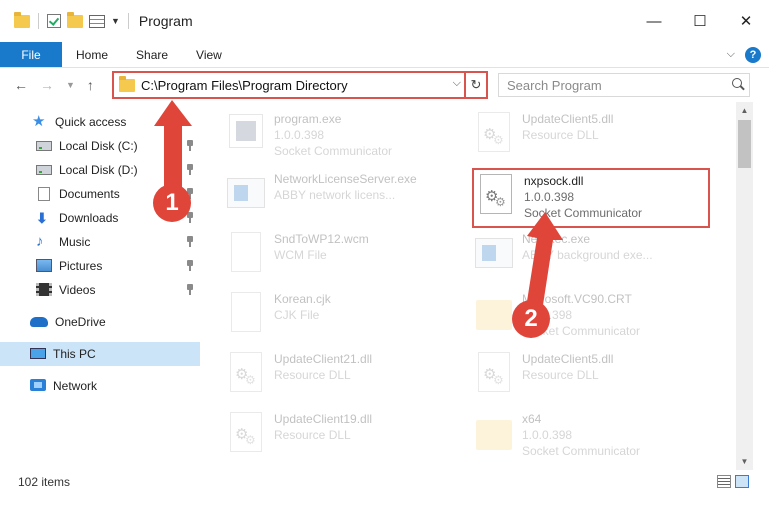  What do you see at coordinates (531, 319) in the screenshot?
I see `step-badge-2: 2` at bounding box center [531, 319].